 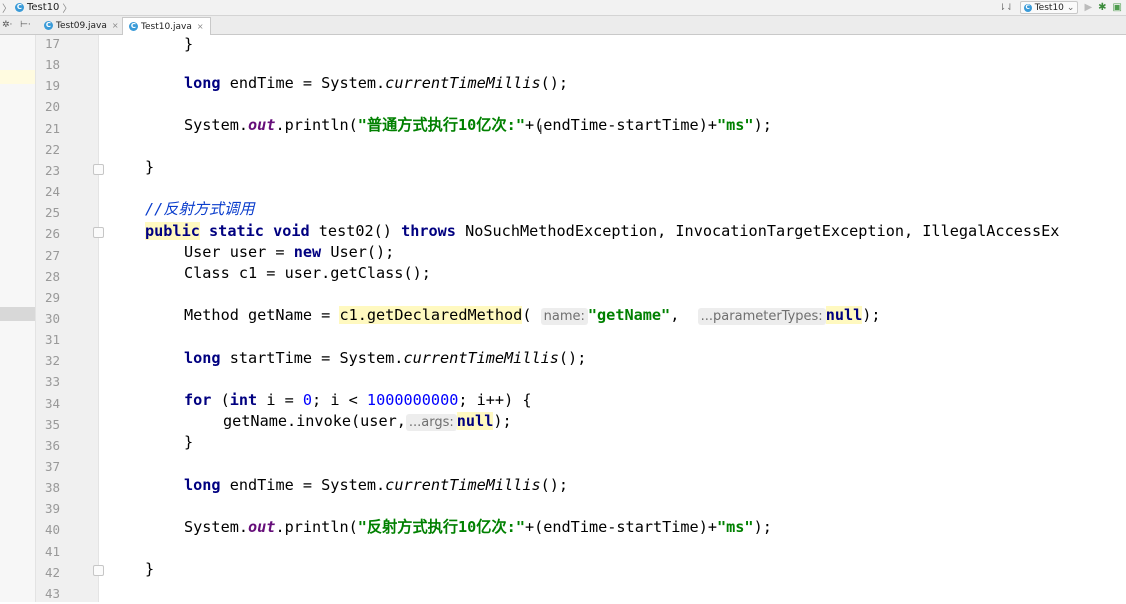 What do you see at coordinates (1088, 7) in the screenshot?
I see `run-icon: ▶` at bounding box center [1088, 7].